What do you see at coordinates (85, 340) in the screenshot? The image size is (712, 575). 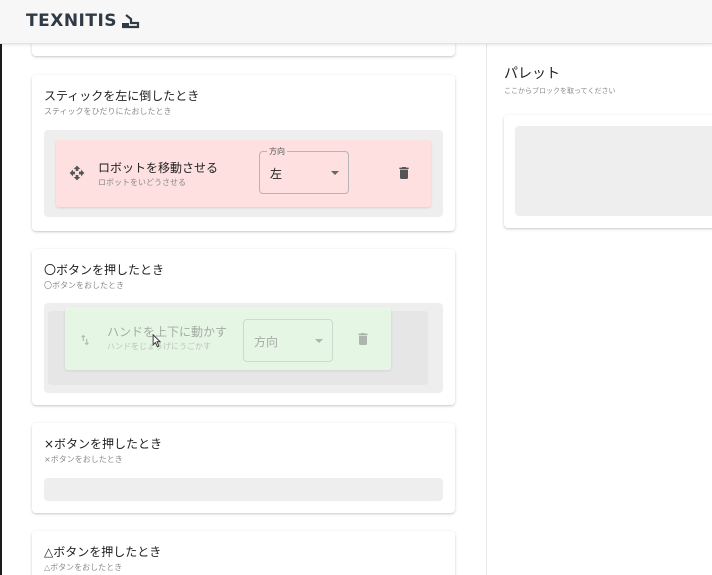 I see `swap-vert-icon` at bounding box center [85, 340].